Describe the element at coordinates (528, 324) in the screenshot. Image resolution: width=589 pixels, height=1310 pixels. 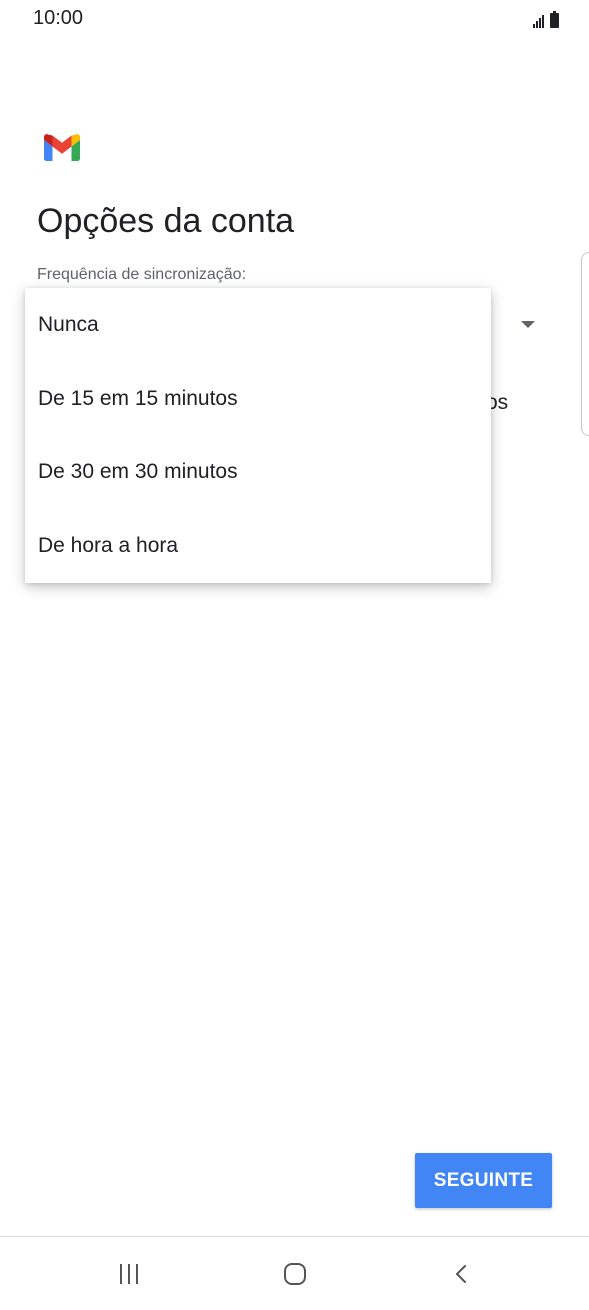
I see `spinner-dropdown-arrow-icon` at that location.